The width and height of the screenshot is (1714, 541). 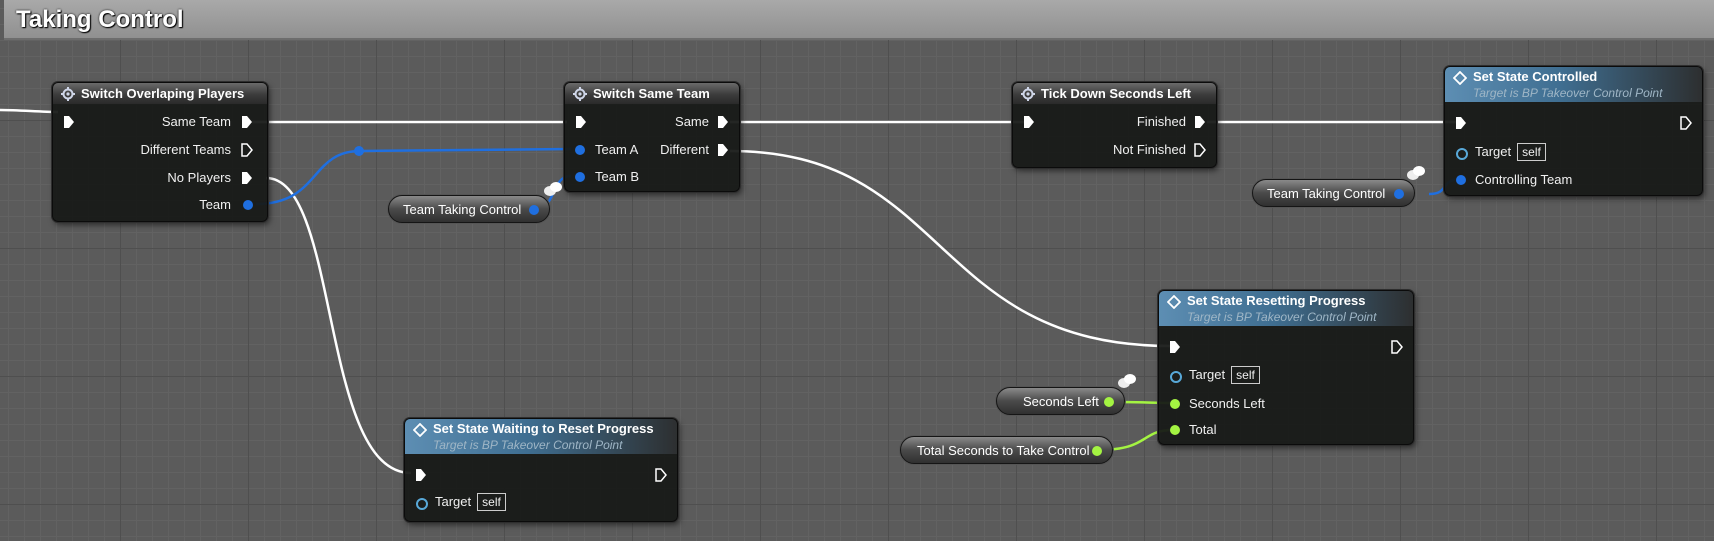 I want to click on pin-label-not-finished: Not Finished, so click(x=1149, y=149).